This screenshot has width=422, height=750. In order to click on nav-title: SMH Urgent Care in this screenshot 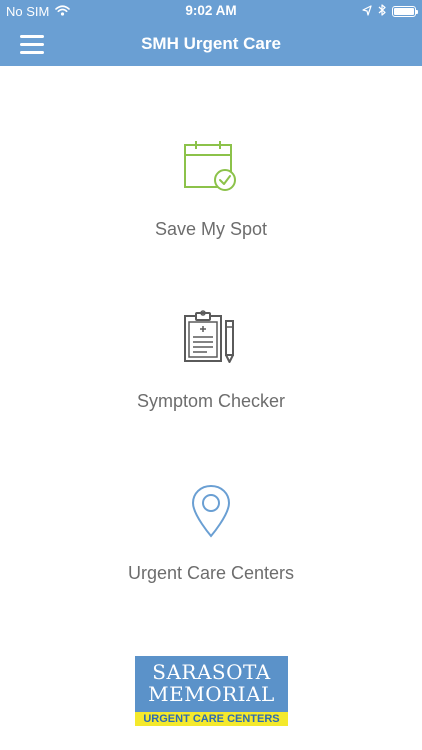, I will do `click(211, 43)`.